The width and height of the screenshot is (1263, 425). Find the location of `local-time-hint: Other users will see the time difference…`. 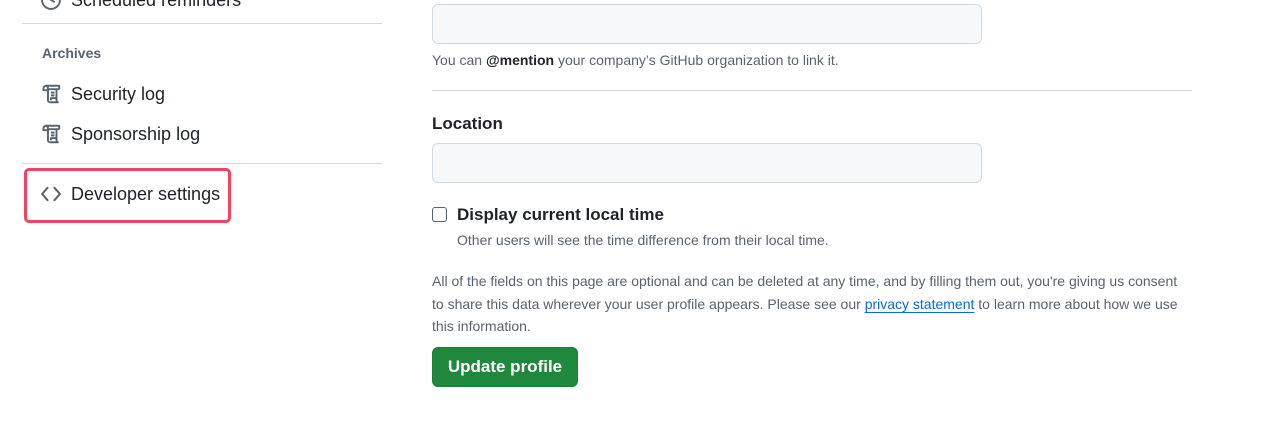

local-time-hint: Other users will see the time difference… is located at coordinates (643, 240).